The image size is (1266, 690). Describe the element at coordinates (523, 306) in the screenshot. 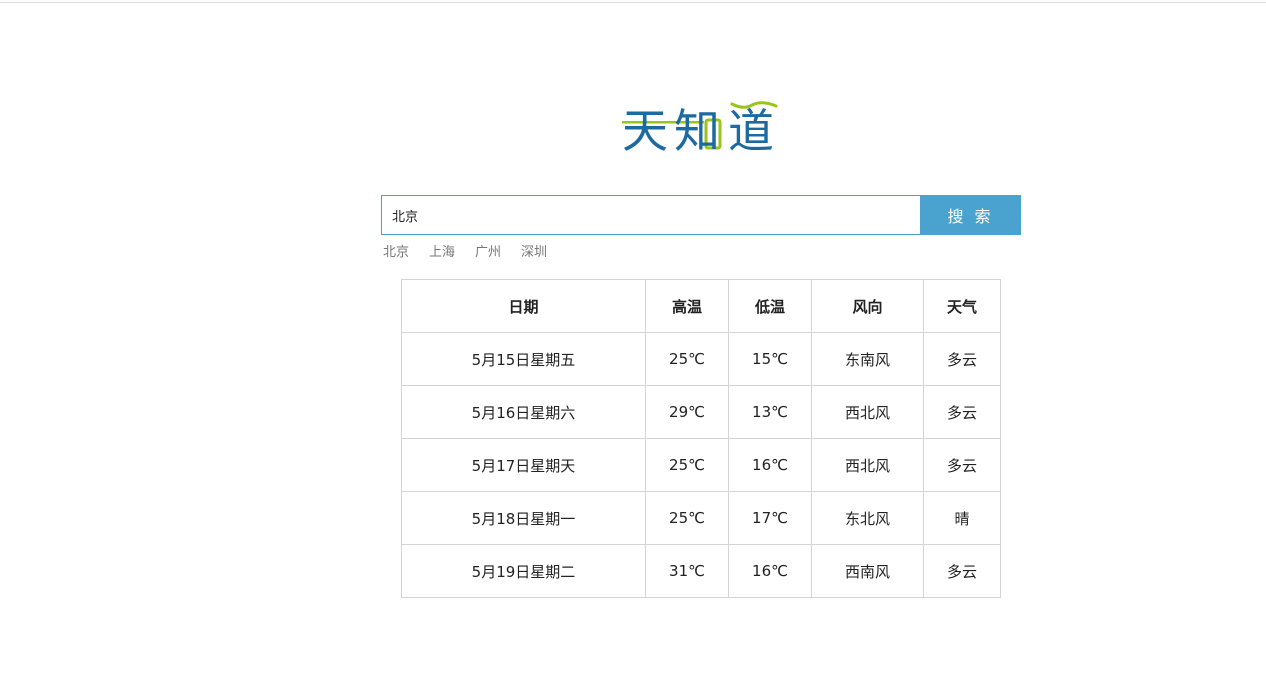

I see `header-date: 日期` at that location.